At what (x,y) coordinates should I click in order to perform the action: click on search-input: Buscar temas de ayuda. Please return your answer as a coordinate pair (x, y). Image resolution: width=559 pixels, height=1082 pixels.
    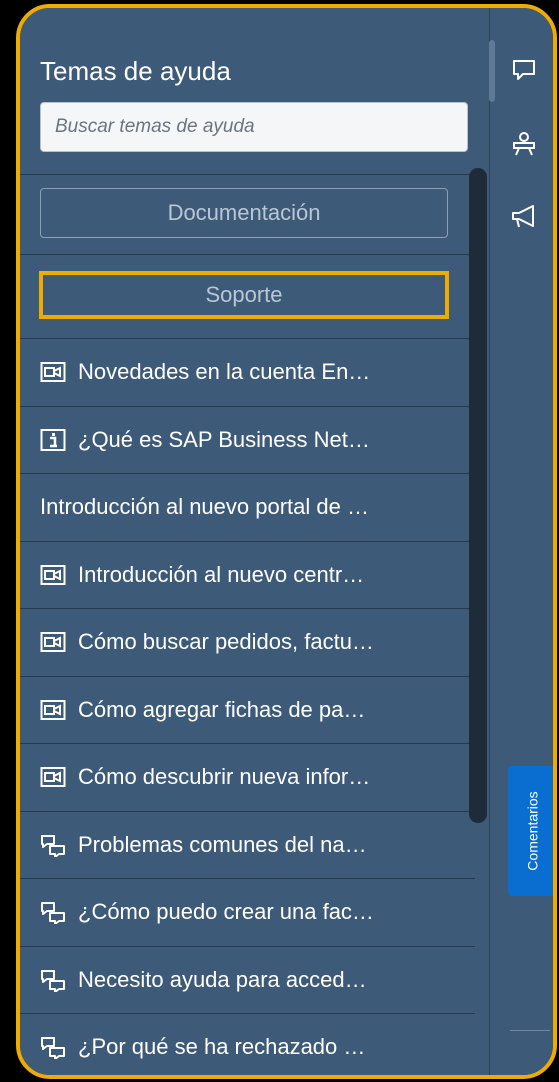
    Looking at the image, I should click on (254, 127).